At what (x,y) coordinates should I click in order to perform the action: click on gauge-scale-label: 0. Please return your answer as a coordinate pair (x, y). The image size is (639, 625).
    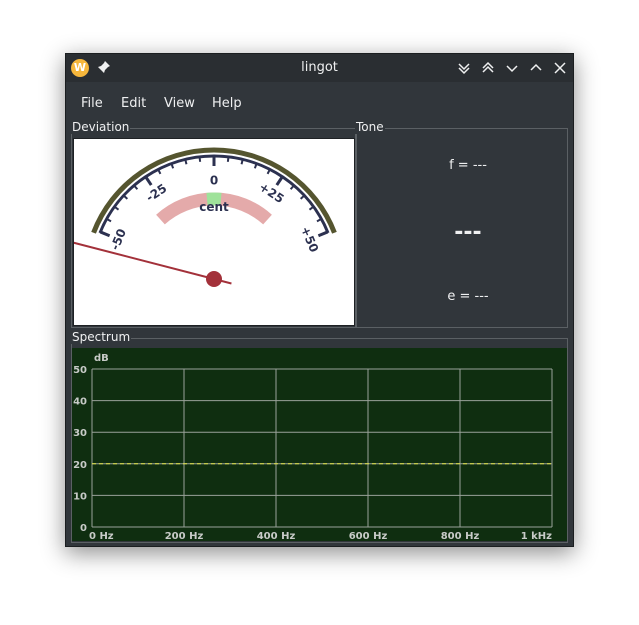
    Looking at the image, I should click on (214, 181).